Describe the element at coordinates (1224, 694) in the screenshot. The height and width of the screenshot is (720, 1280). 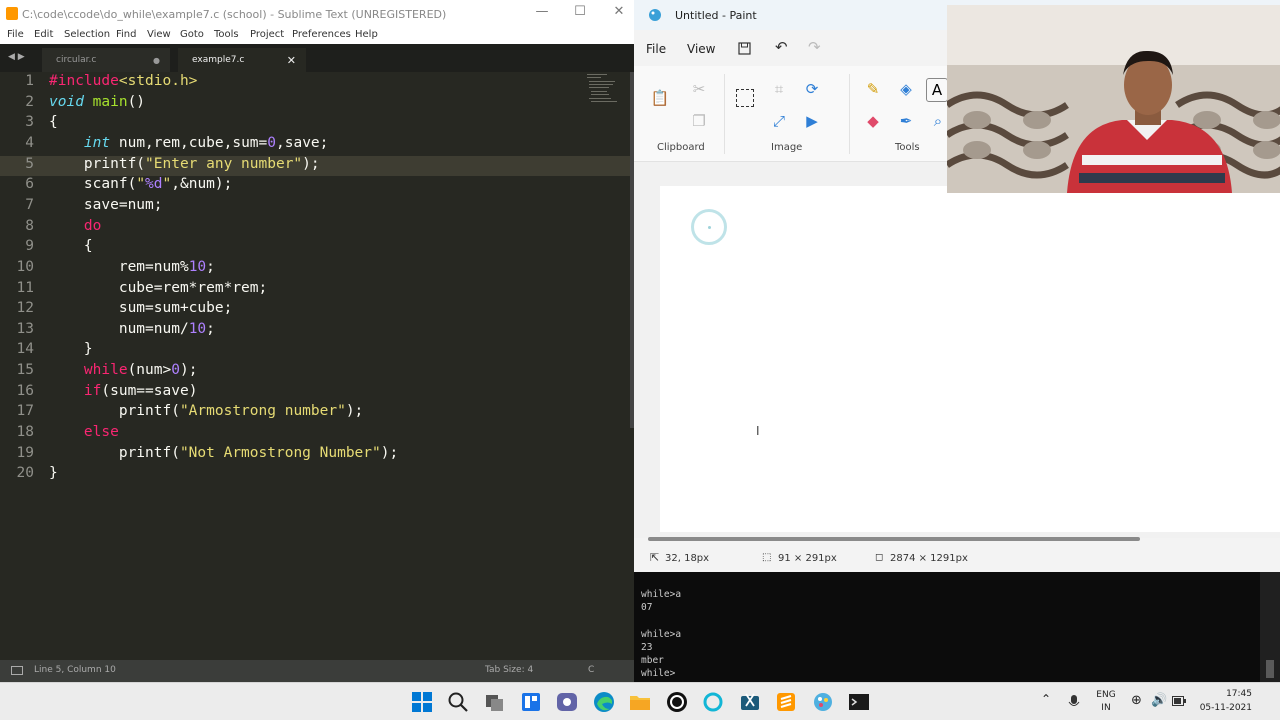
I see `clock-time: 17:45` at that location.